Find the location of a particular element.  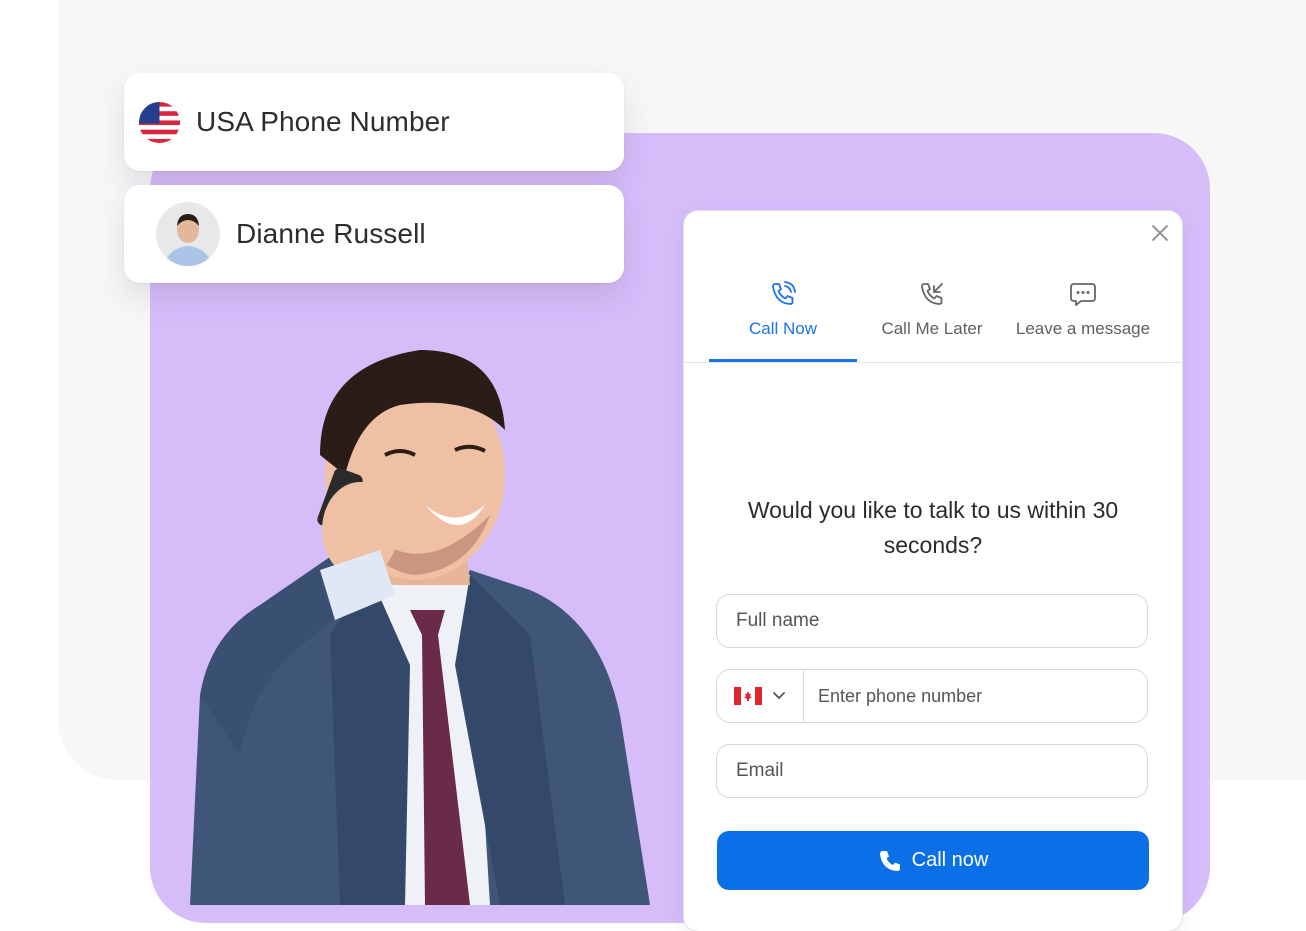

contact-name: Dianne Russell is located at coordinates (331, 233).